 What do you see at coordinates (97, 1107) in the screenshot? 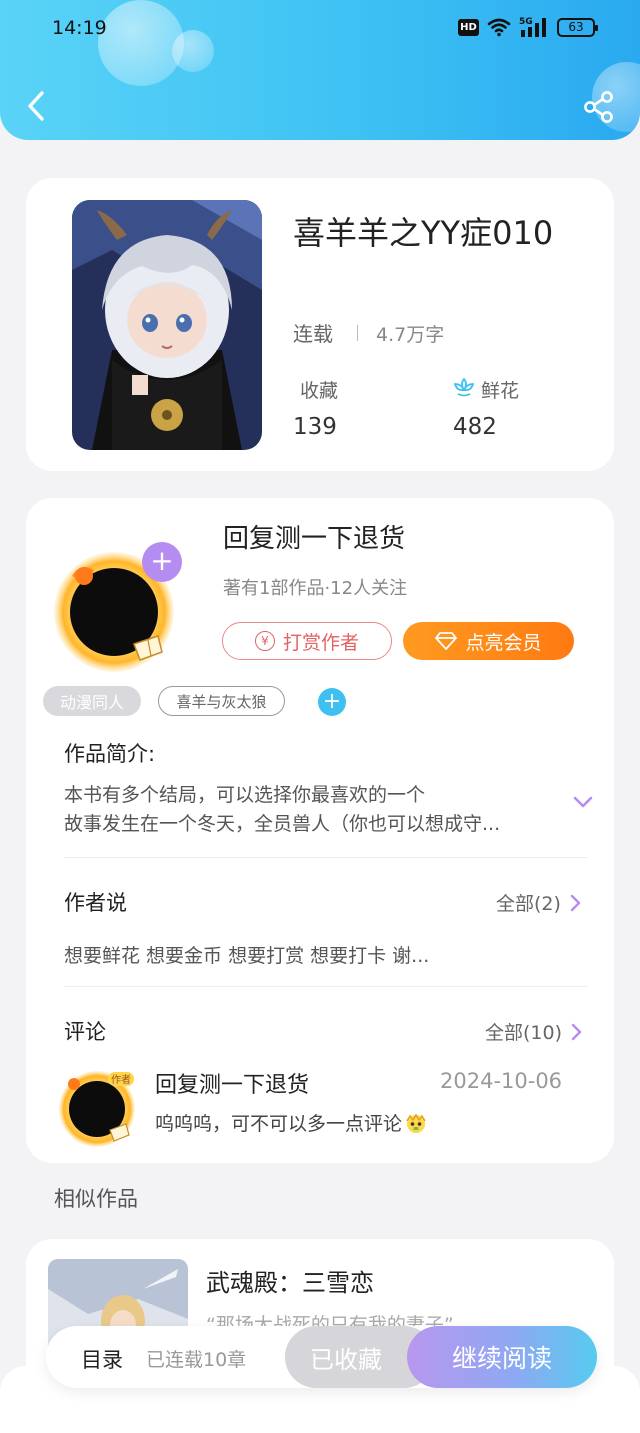
I see `commenter-avatar: 作者` at bounding box center [97, 1107].